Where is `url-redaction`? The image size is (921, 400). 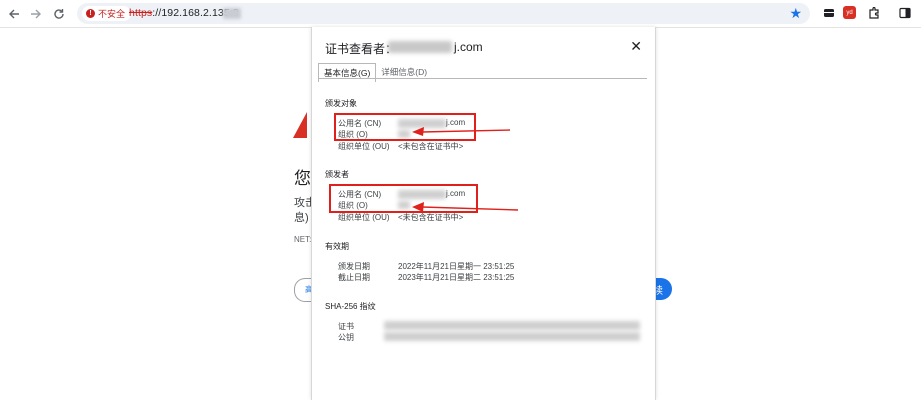
url-redaction is located at coordinates (232, 13).